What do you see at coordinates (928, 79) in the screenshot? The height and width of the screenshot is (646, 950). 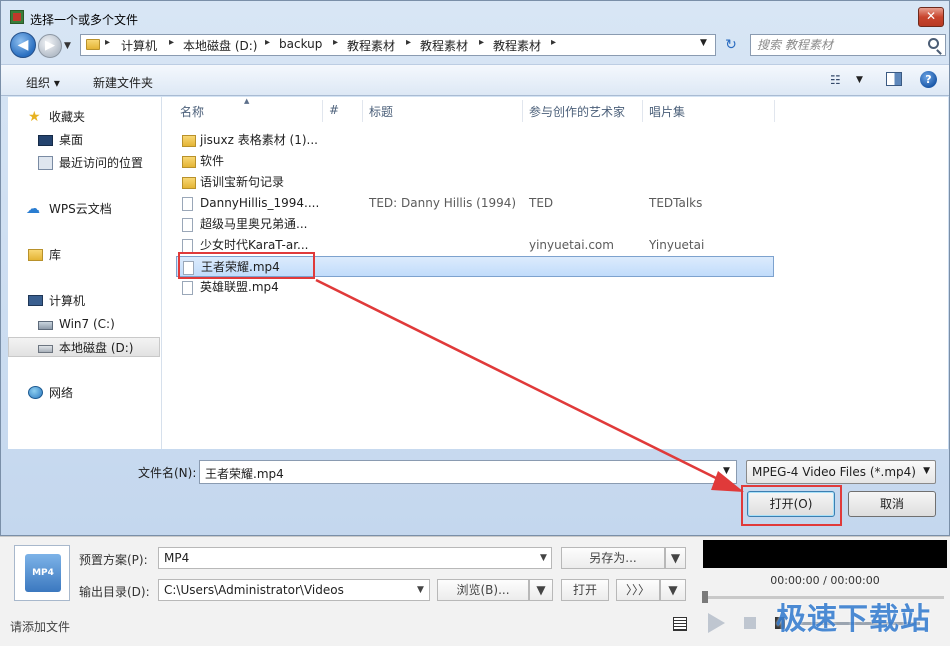 I see `help-icon: ?` at bounding box center [928, 79].